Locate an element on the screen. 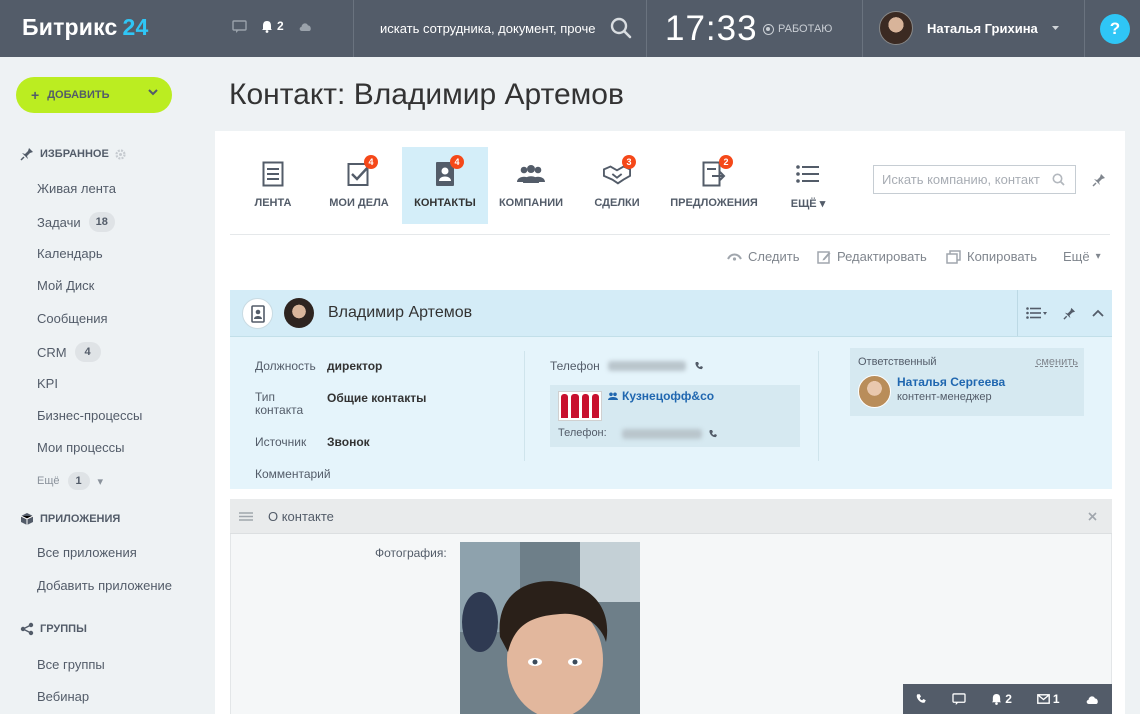 This screenshot has width=1140, height=714. notifications-button: 2 is located at coordinates (272, 26).